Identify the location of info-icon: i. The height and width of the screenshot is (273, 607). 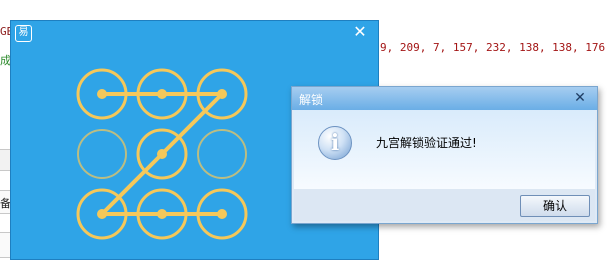
(335, 143).